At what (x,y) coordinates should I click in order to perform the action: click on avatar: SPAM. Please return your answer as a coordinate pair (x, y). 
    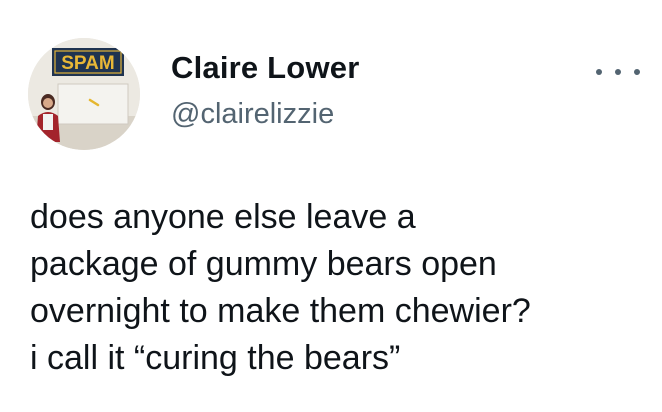
    Looking at the image, I should click on (84, 94).